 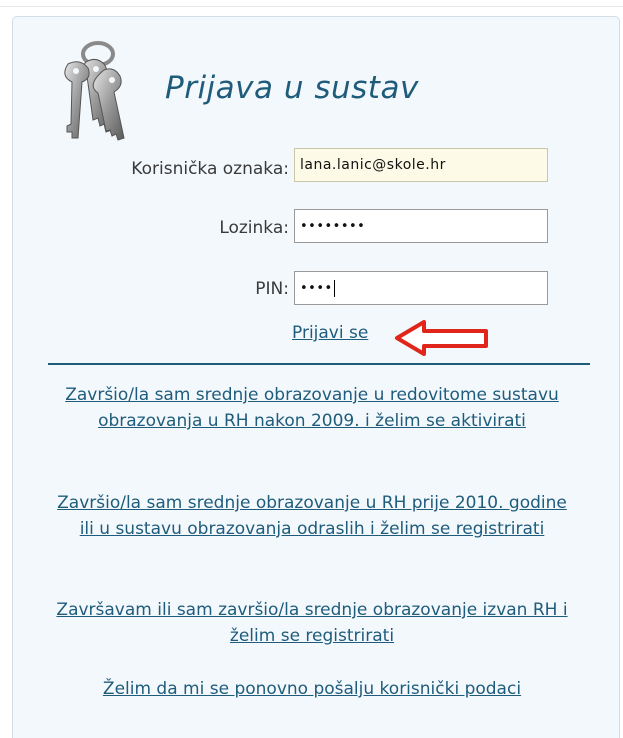 I want to click on username-field: lana.lanic@skole.hr, so click(x=421, y=165).